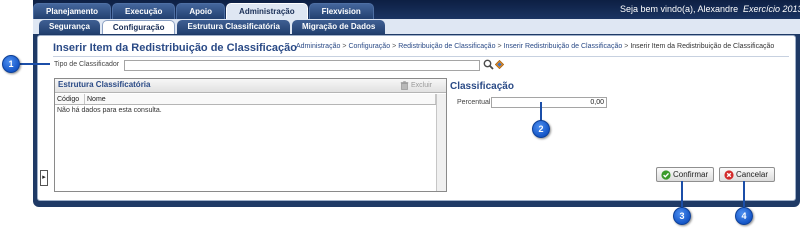 The image size is (800, 240). What do you see at coordinates (404, 85) in the screenshot?
I see `trash-icon` at bounding box center [404, 85].